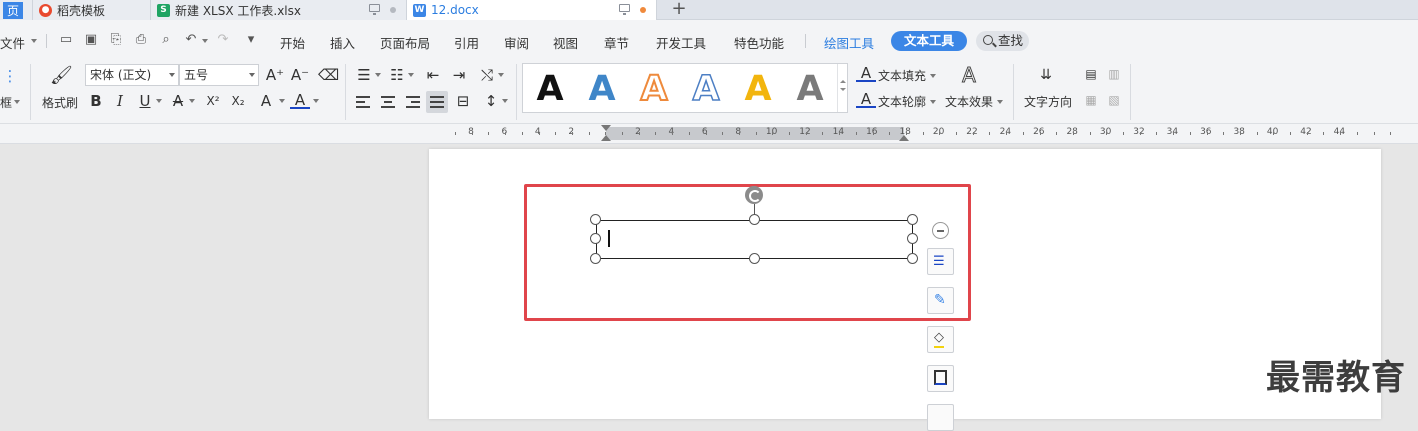  I want to click on print-preview-icon: ⌕, so click(166, 40).